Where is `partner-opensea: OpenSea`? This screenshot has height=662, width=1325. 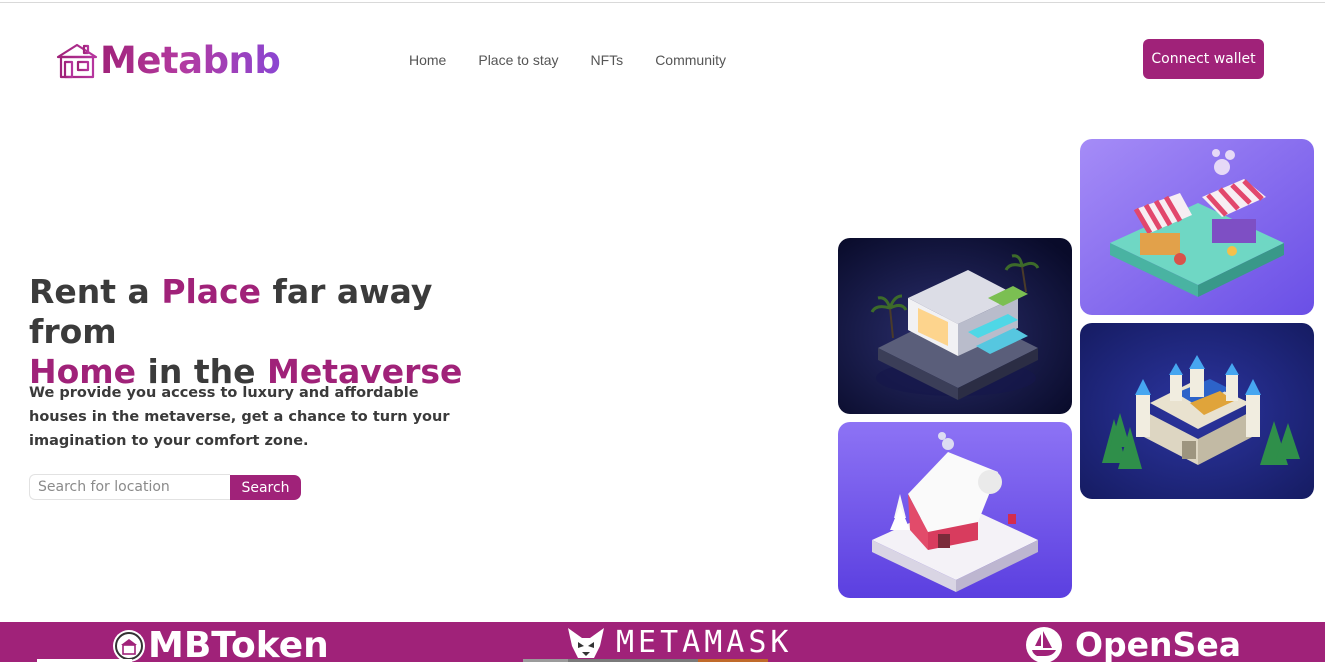
partner-opensea: OpenSea is located at coordinates (1133, 643).